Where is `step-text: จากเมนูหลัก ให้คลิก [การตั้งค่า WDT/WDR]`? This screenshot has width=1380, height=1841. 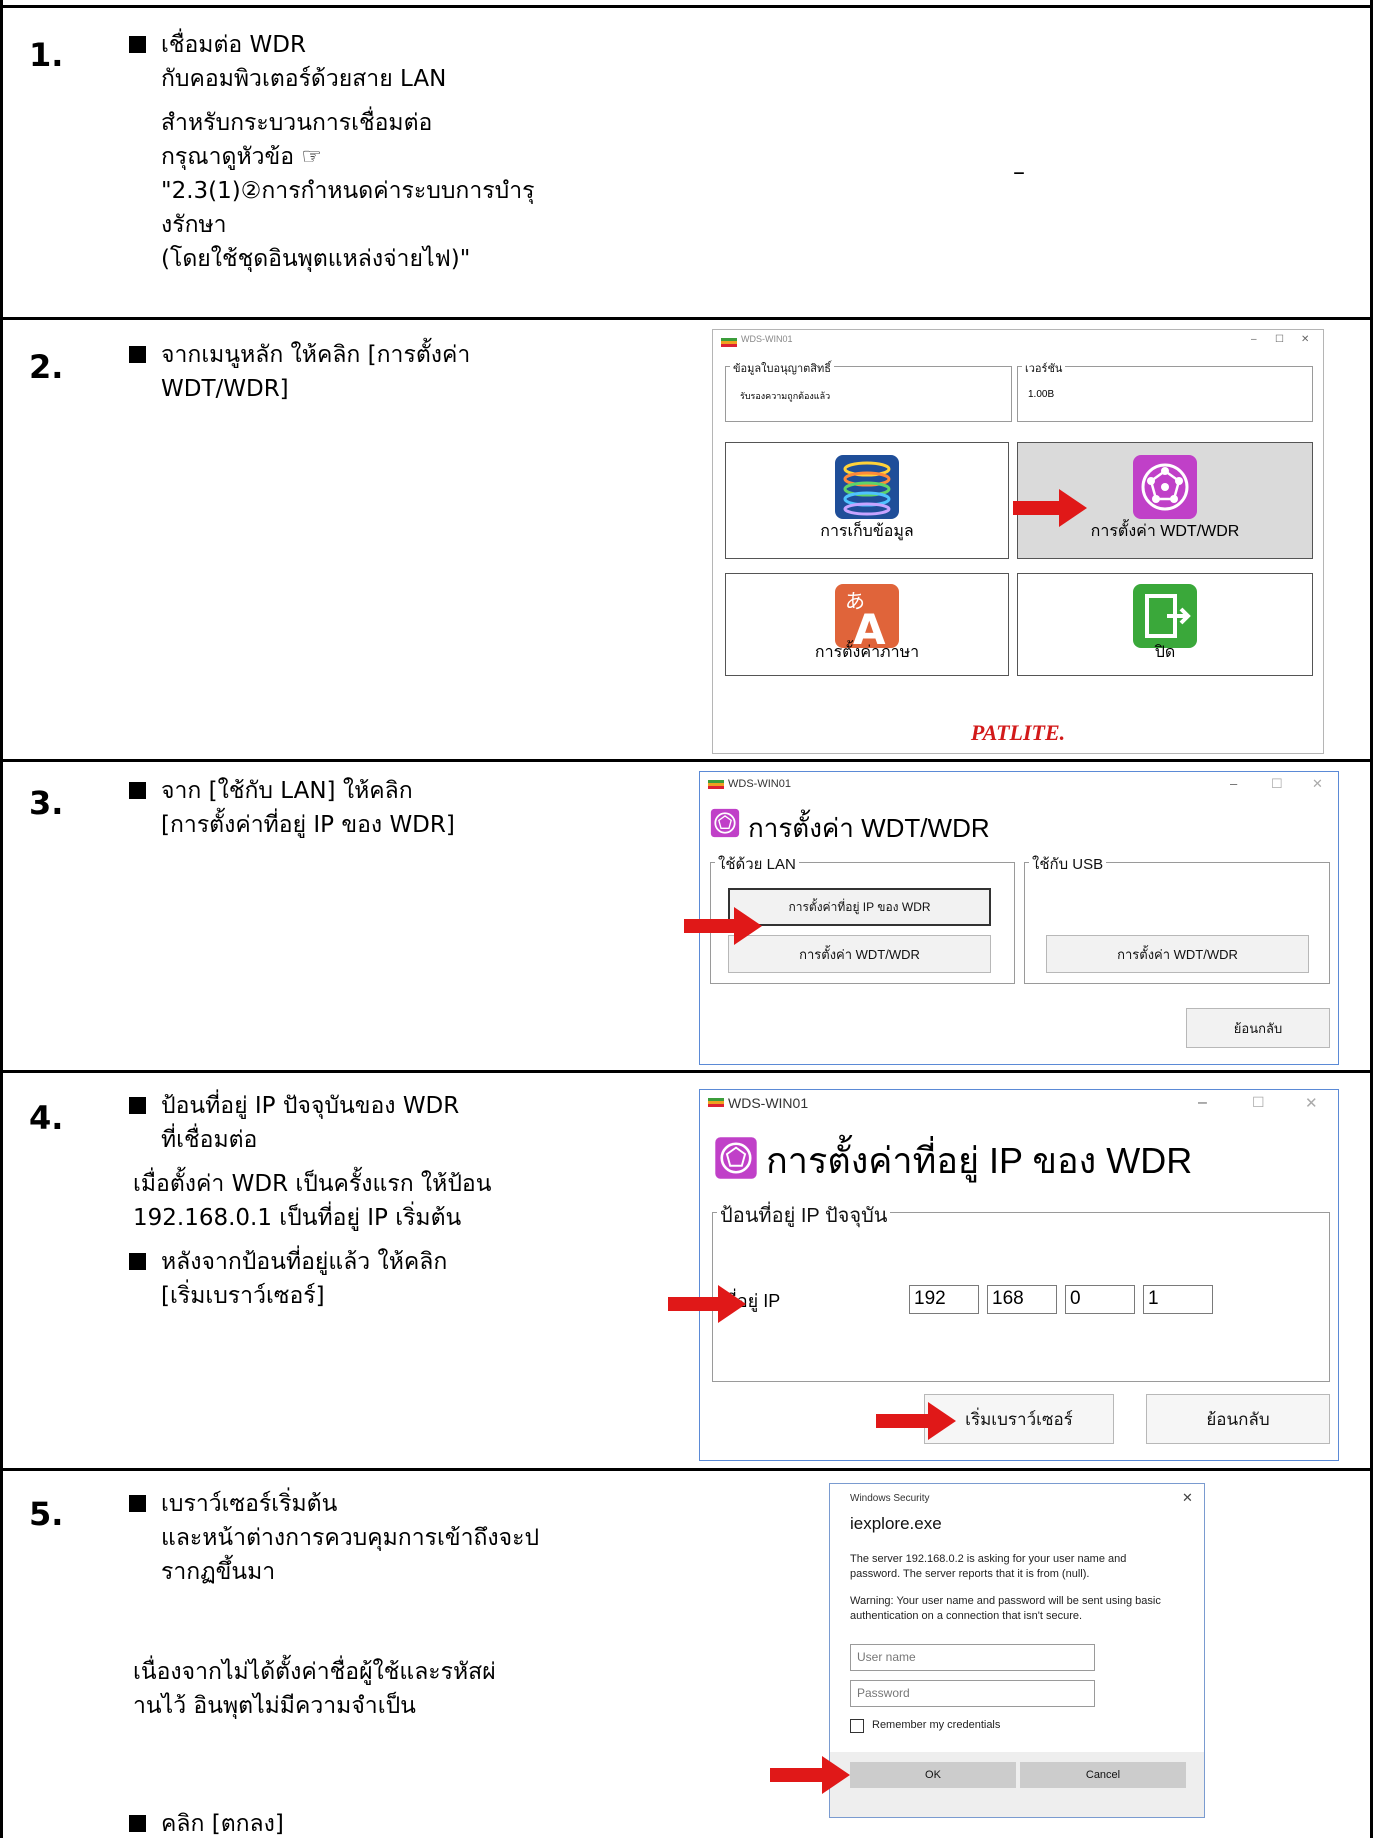
step-text: จากเมนูหลัก ให้คลิก [การตั้งค่า WDT/WDR] is located at coordinates (299, 372).